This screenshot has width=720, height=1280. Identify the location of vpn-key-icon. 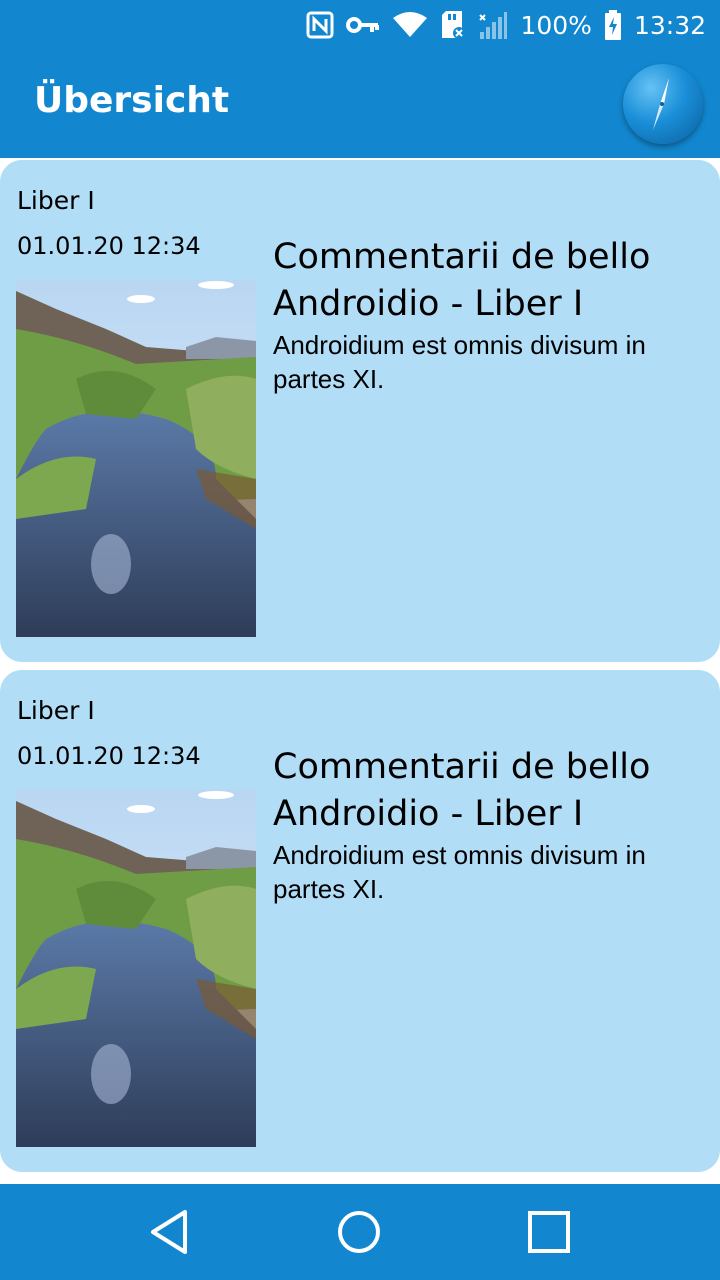
(363, 25).